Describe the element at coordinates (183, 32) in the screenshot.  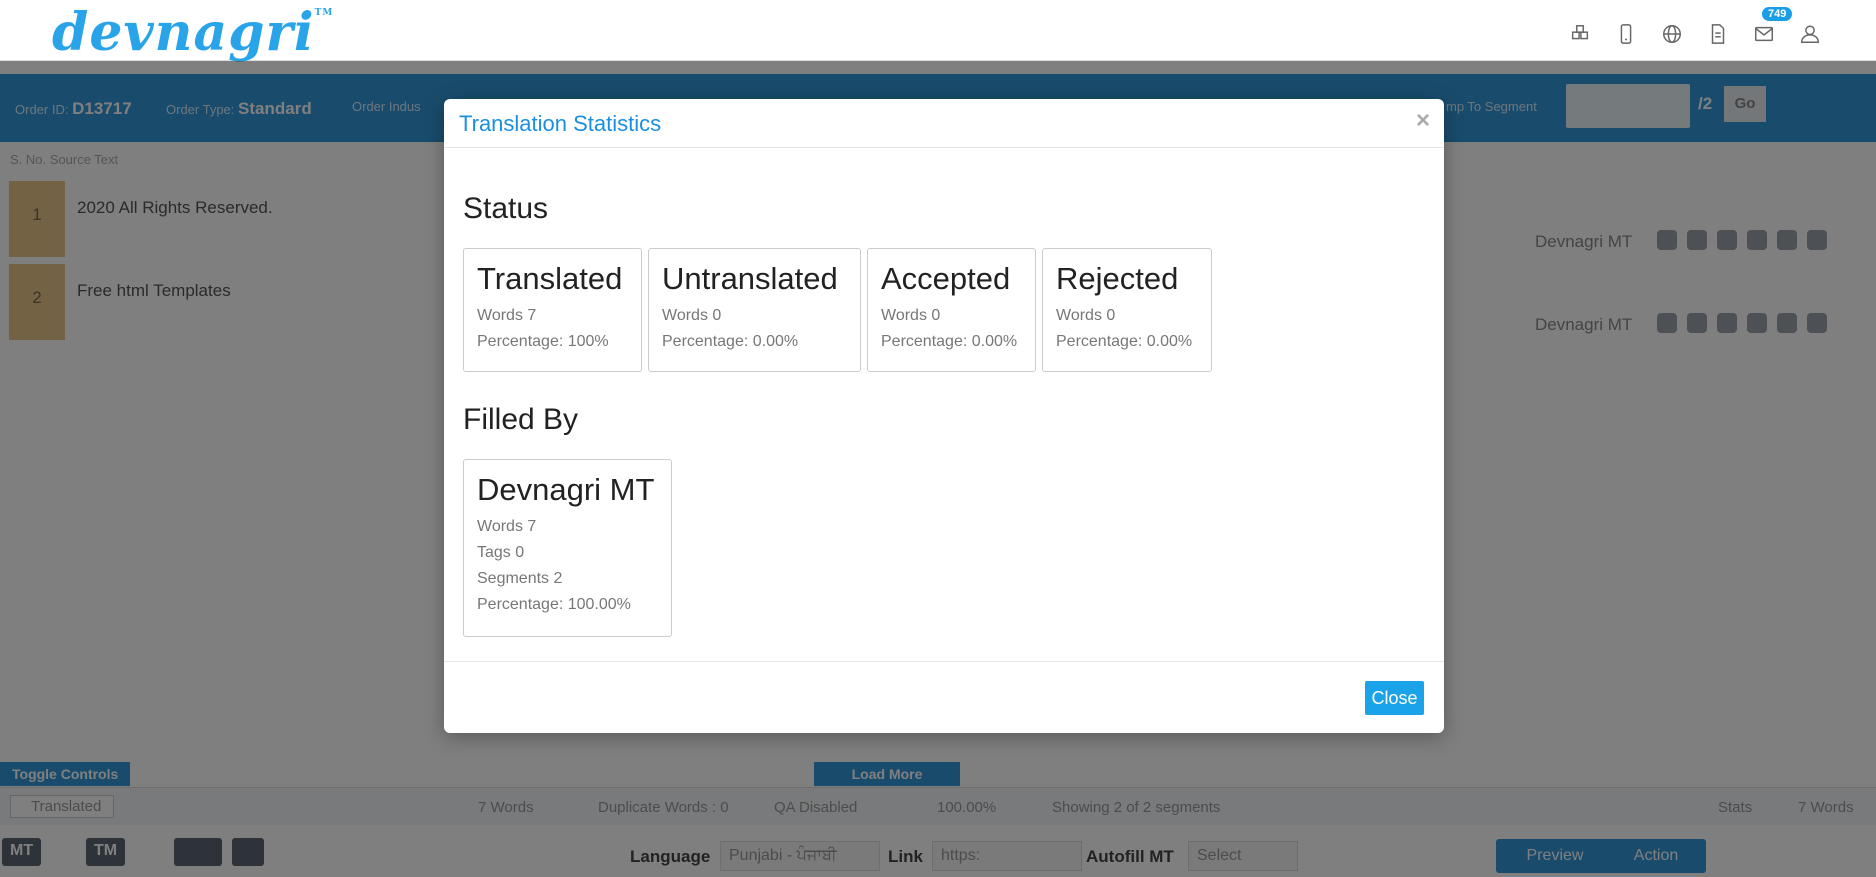
I see `logo-text: devnagri` at that location.